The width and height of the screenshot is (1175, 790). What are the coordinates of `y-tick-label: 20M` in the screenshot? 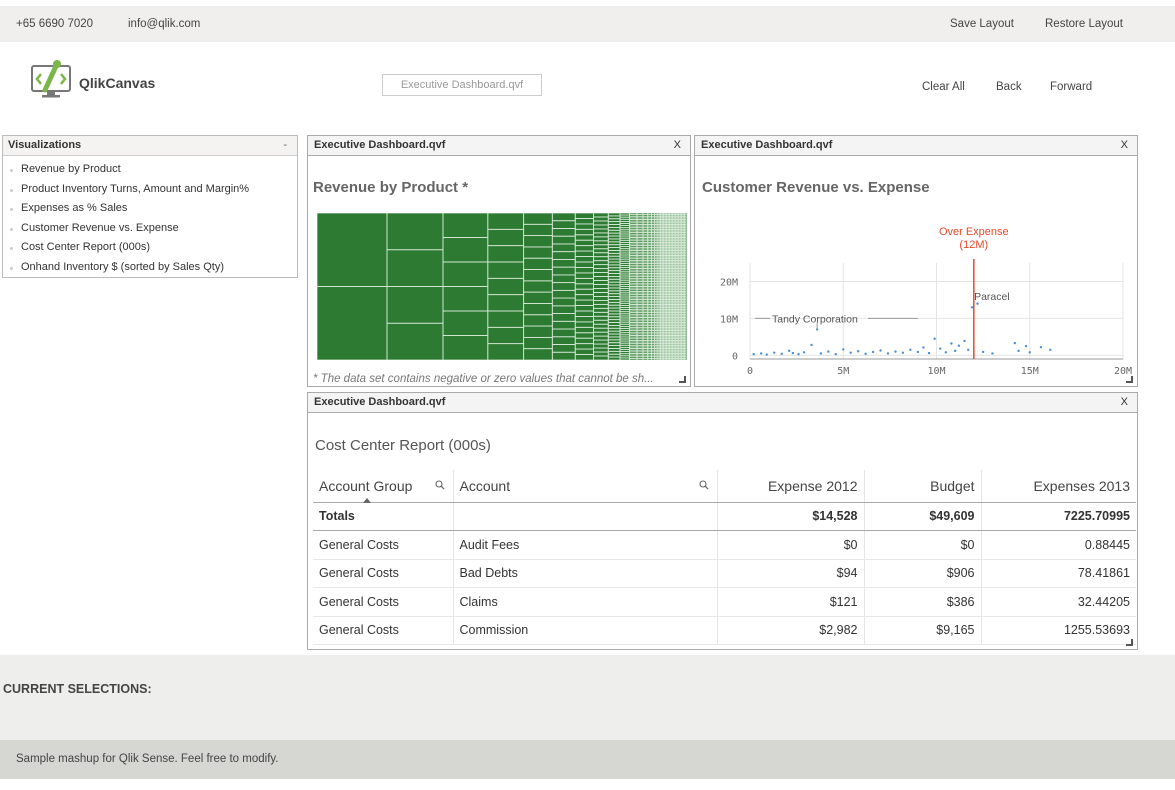 It's located at (729, 282).